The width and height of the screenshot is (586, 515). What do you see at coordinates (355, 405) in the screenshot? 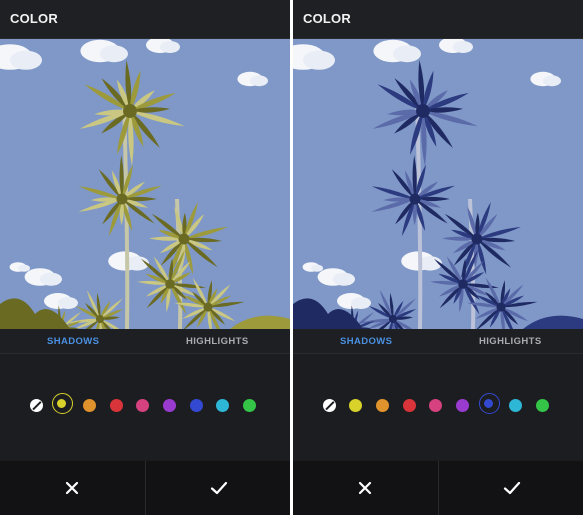
I see `swatch-yellow` at bounding box center [355, 405].